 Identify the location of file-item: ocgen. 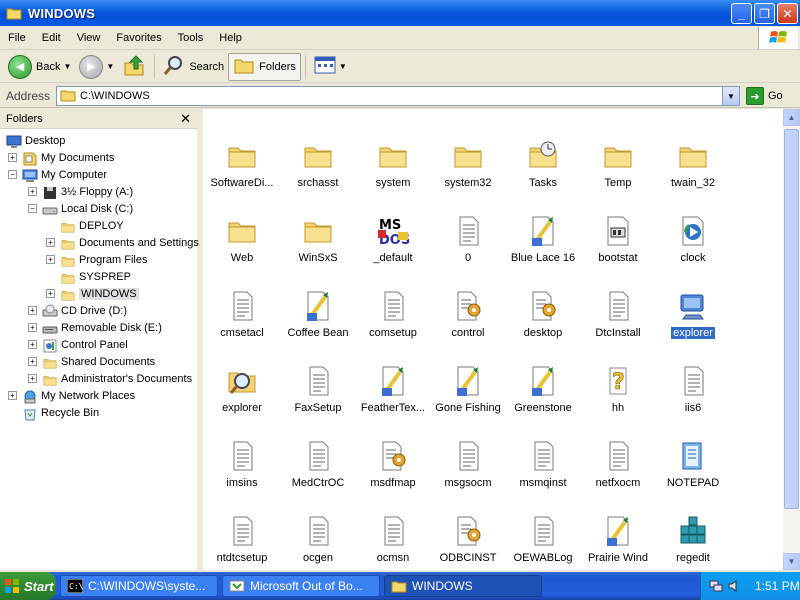
(318, 539).